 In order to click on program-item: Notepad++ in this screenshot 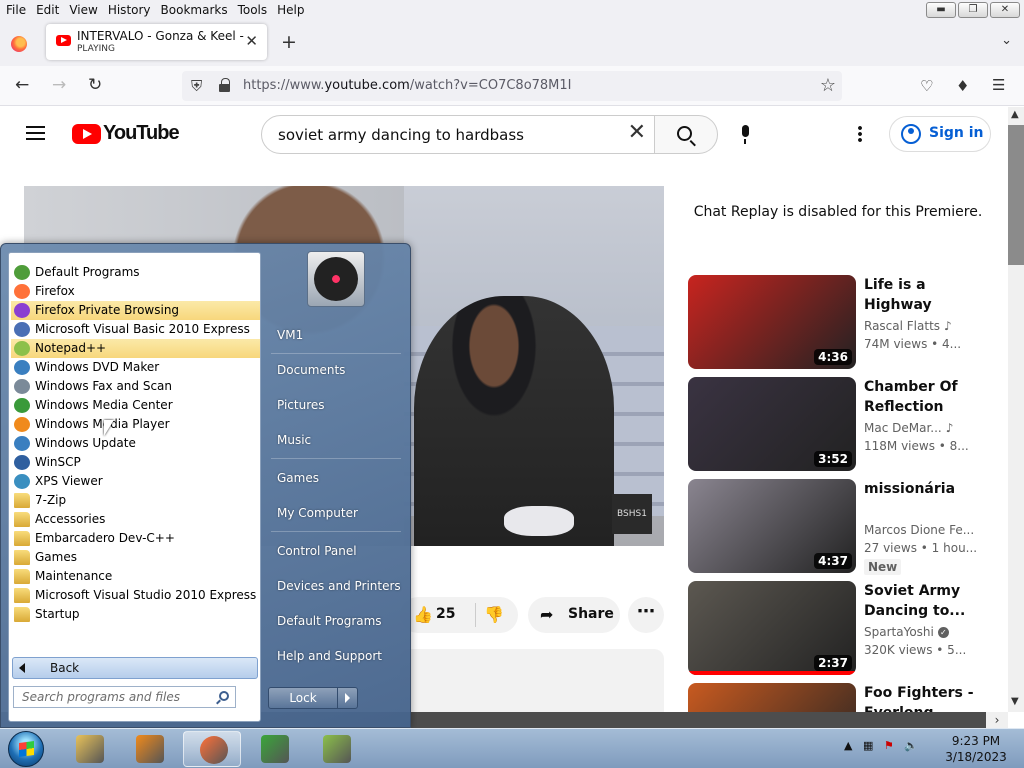, I will do `click(135, 348)`.